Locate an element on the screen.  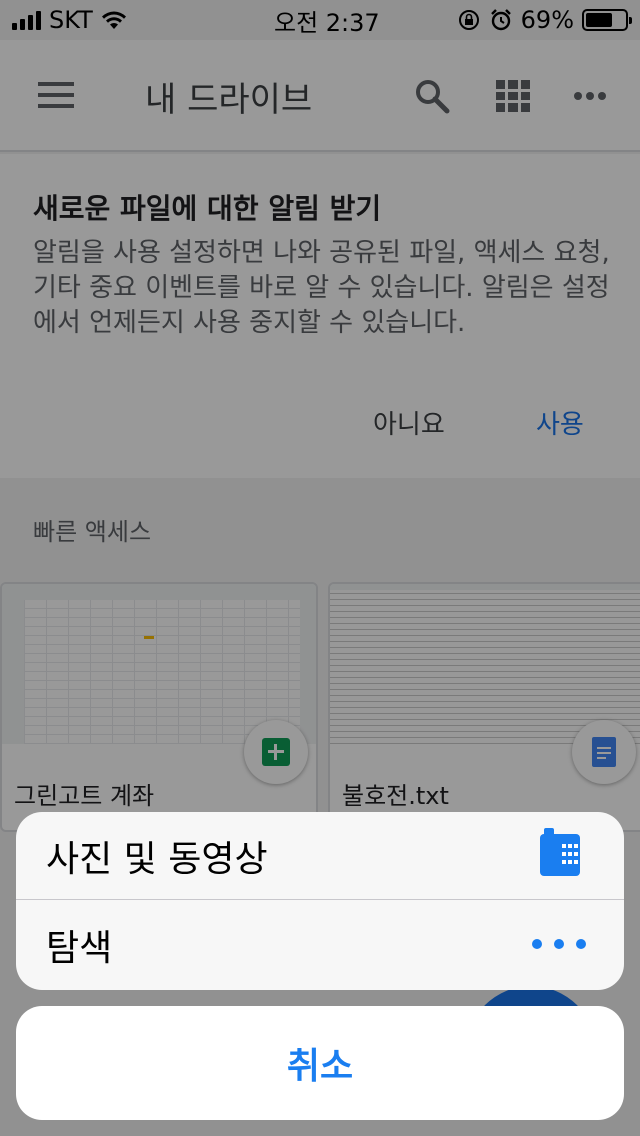
more-dots-icon is located at coordinates (559, 944).